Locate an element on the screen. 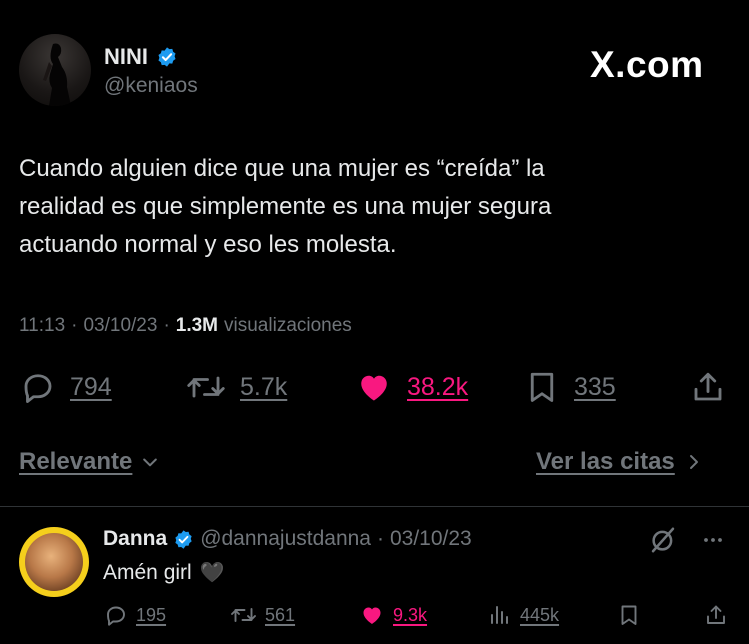 This screenshot has height=644, width=749. reply-author-avatar is located at coordinates (54, 562).